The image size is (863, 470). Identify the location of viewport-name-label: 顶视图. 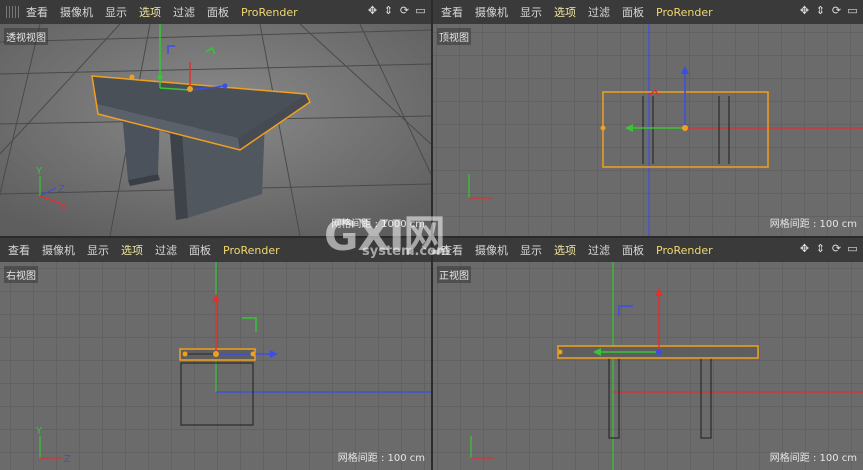
(454, 36).